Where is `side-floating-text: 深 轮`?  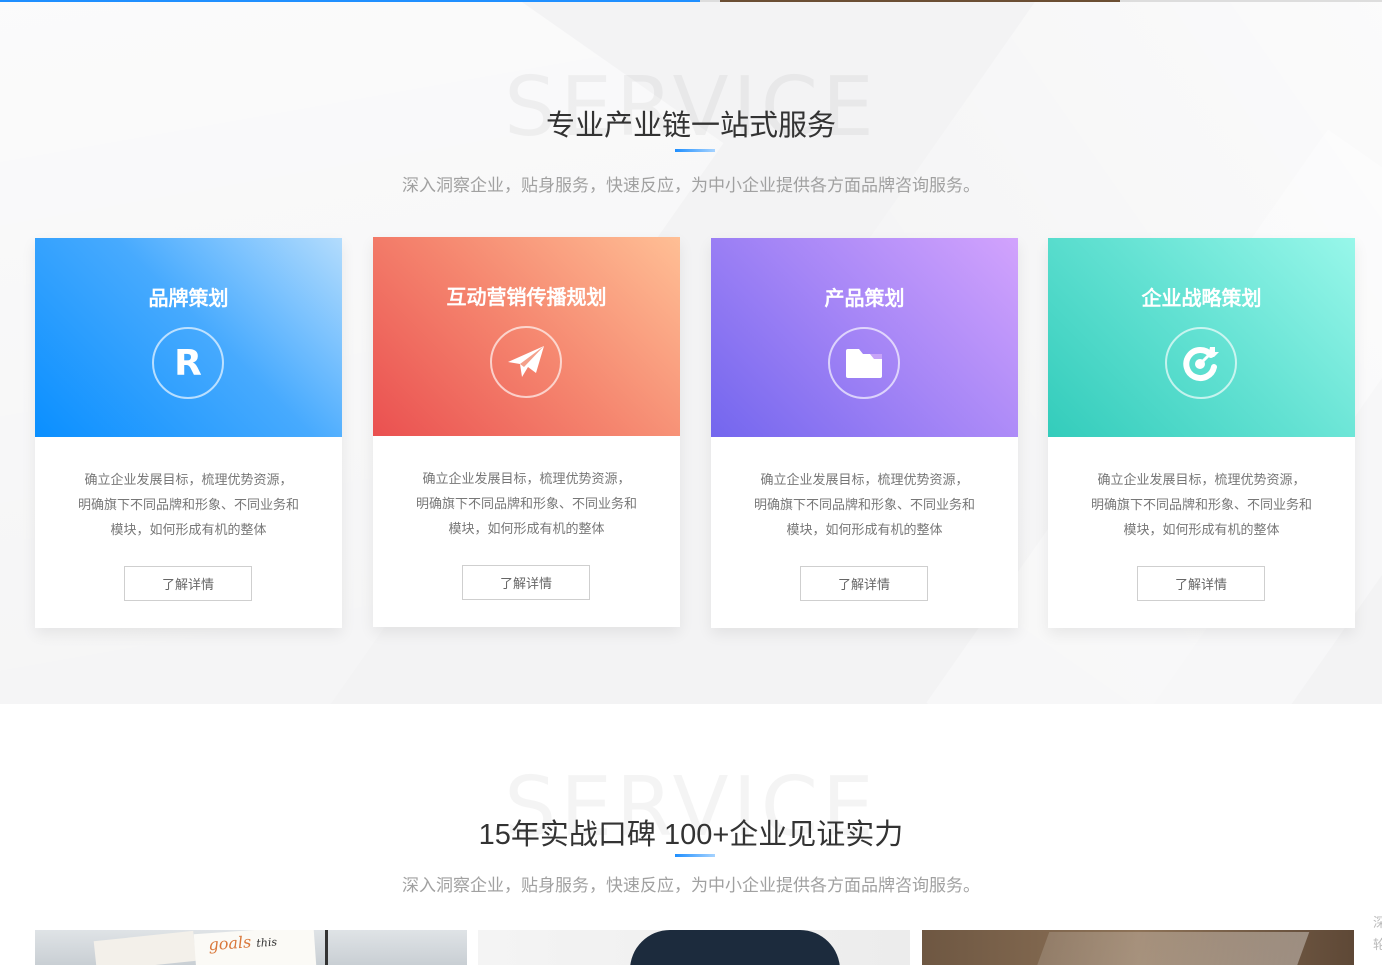 side-floating-text: 深 轮 is located at coordinates (1377, 933).